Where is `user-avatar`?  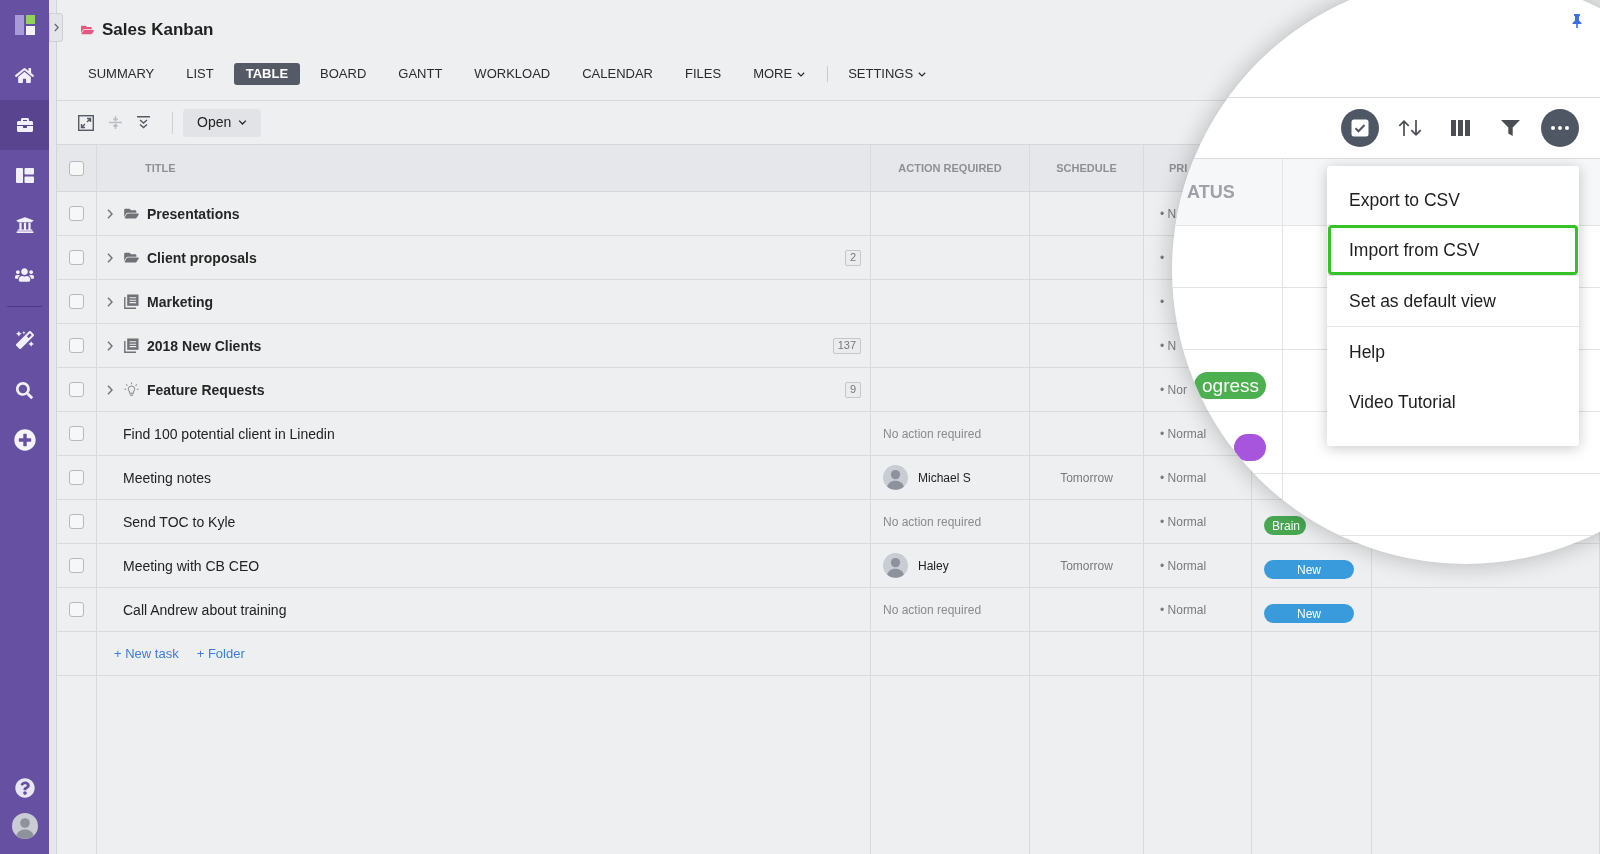 user-avatar is located at coordinates (24, 826).